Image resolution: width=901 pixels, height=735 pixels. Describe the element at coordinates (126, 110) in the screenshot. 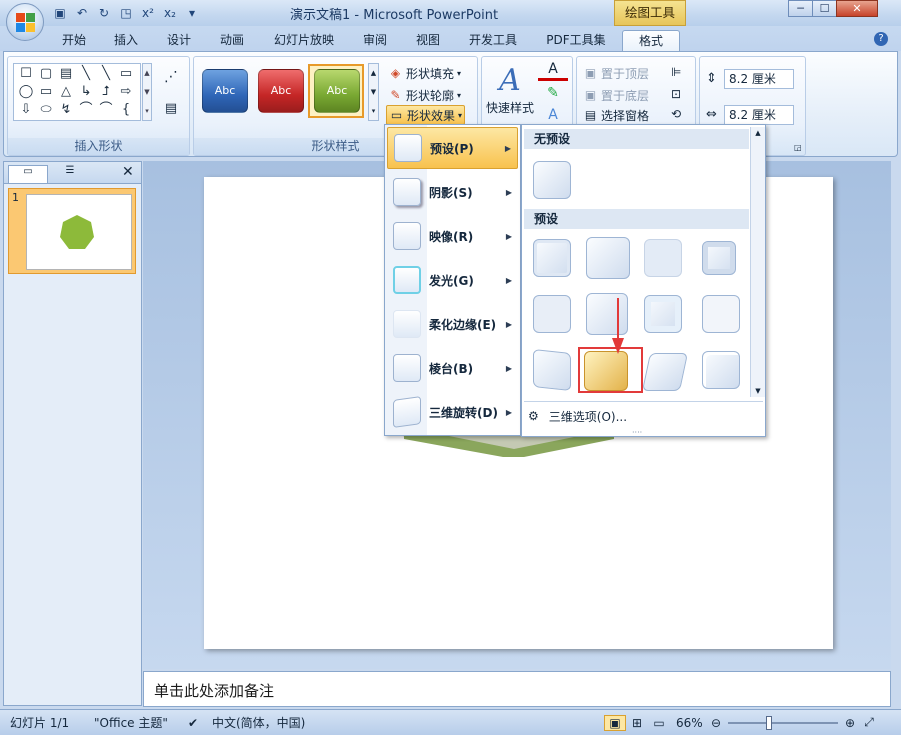

I see `shape-option: {` at that location.